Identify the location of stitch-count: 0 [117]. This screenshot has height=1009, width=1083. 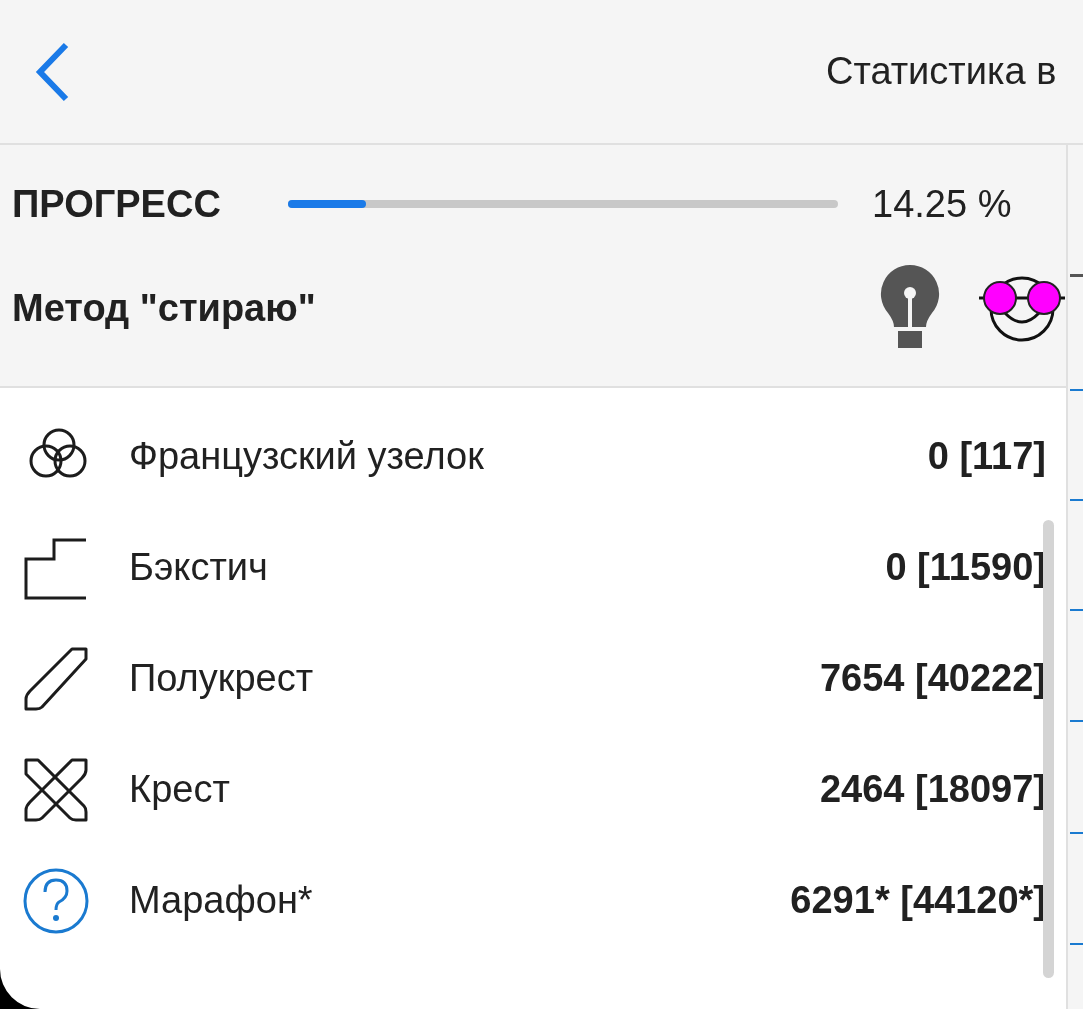
(986, 456).